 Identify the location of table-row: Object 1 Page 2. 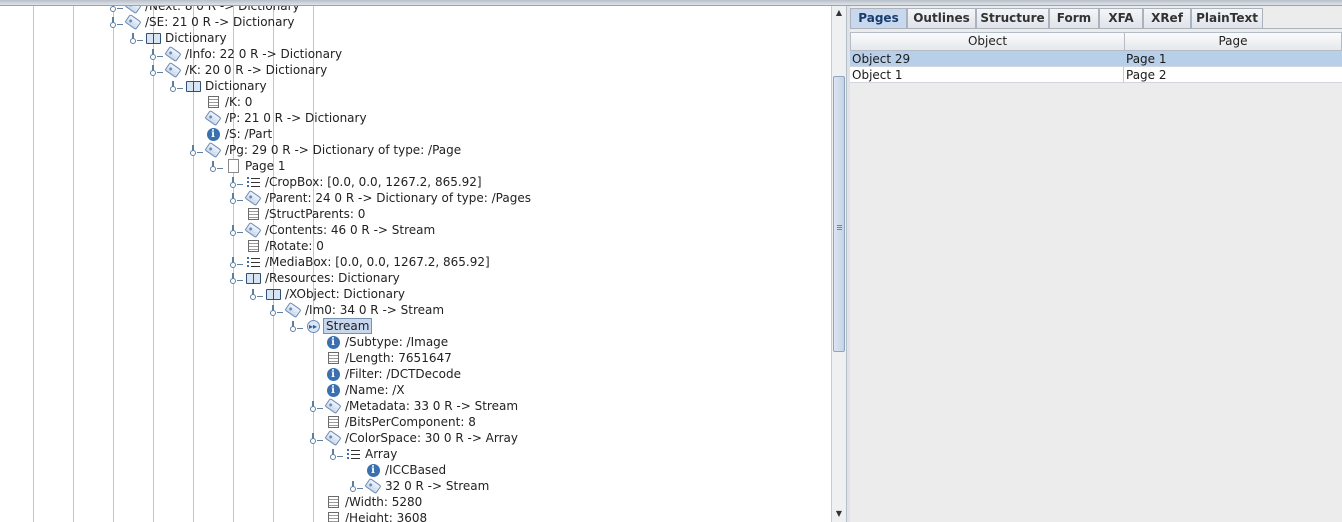
(1096, 75).